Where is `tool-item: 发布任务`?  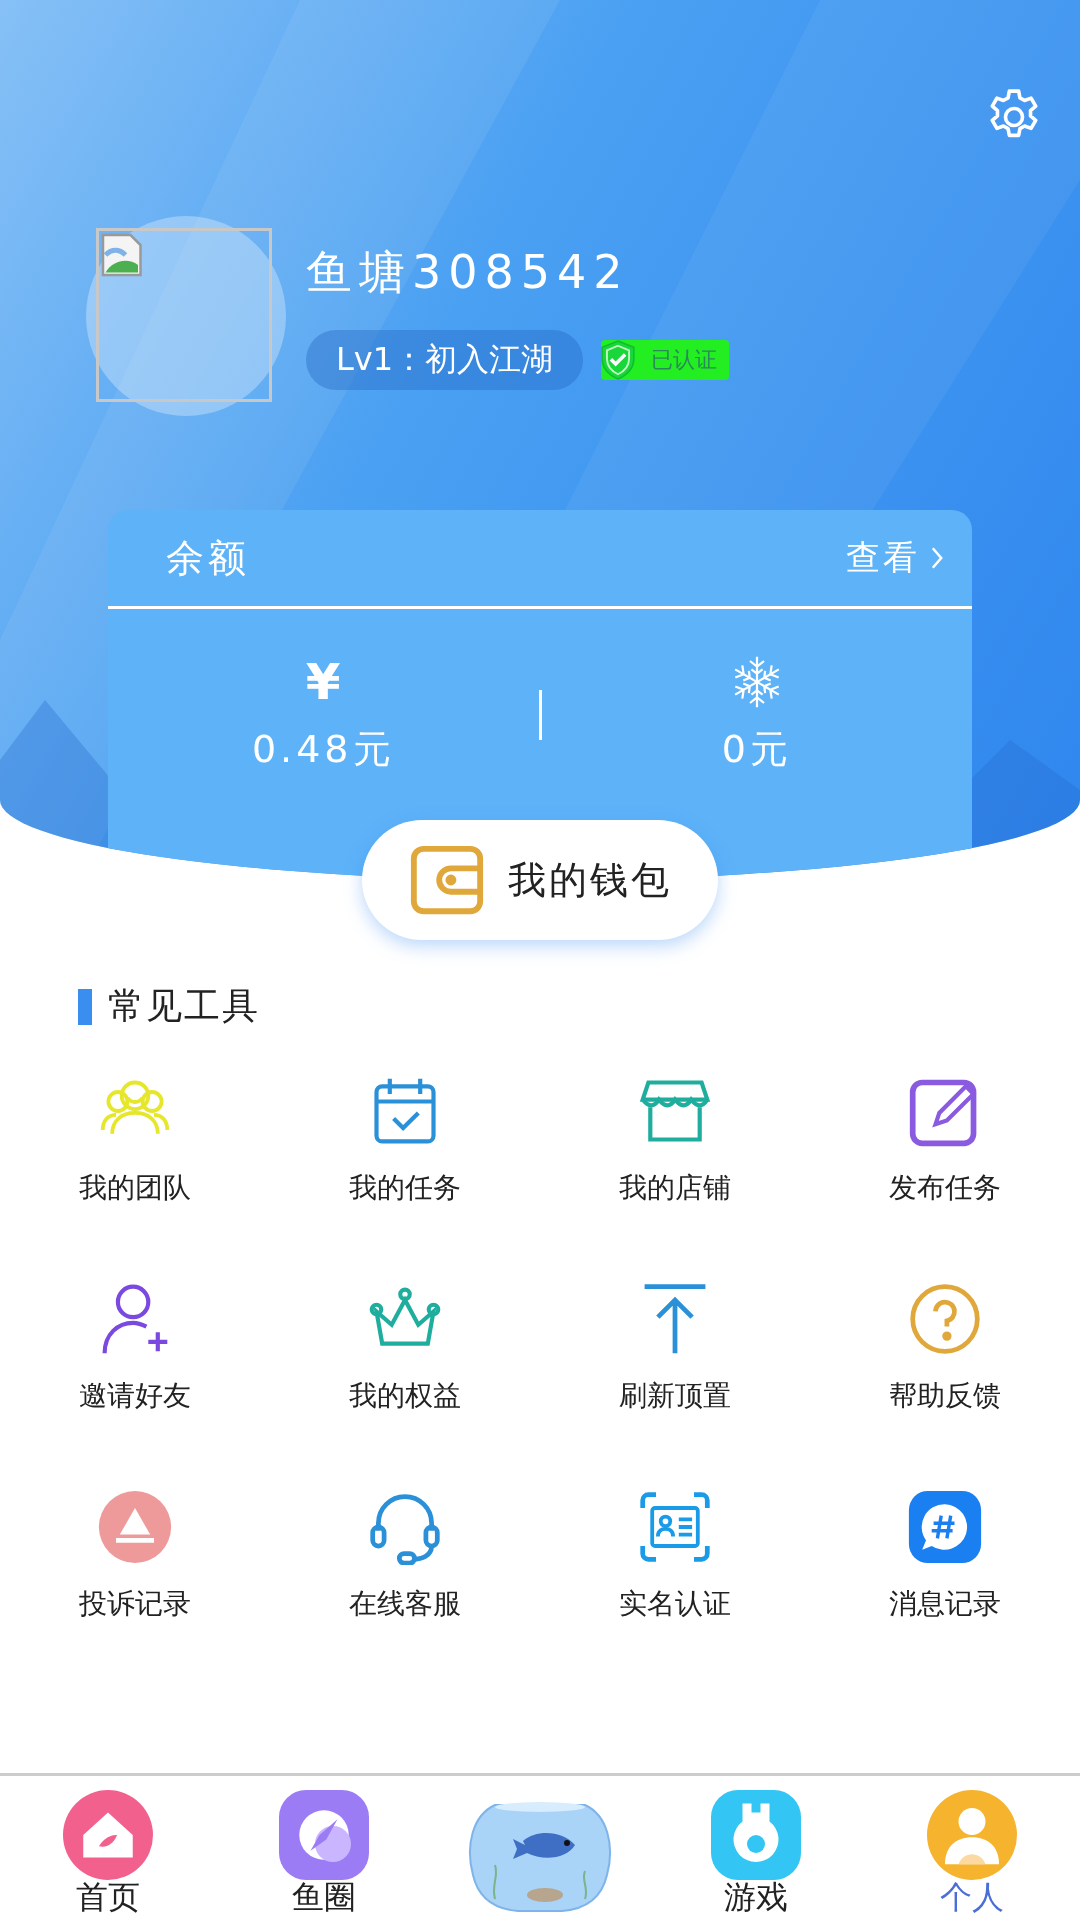 tool-item: 发布任务 is located at coordinates (945, 1171).